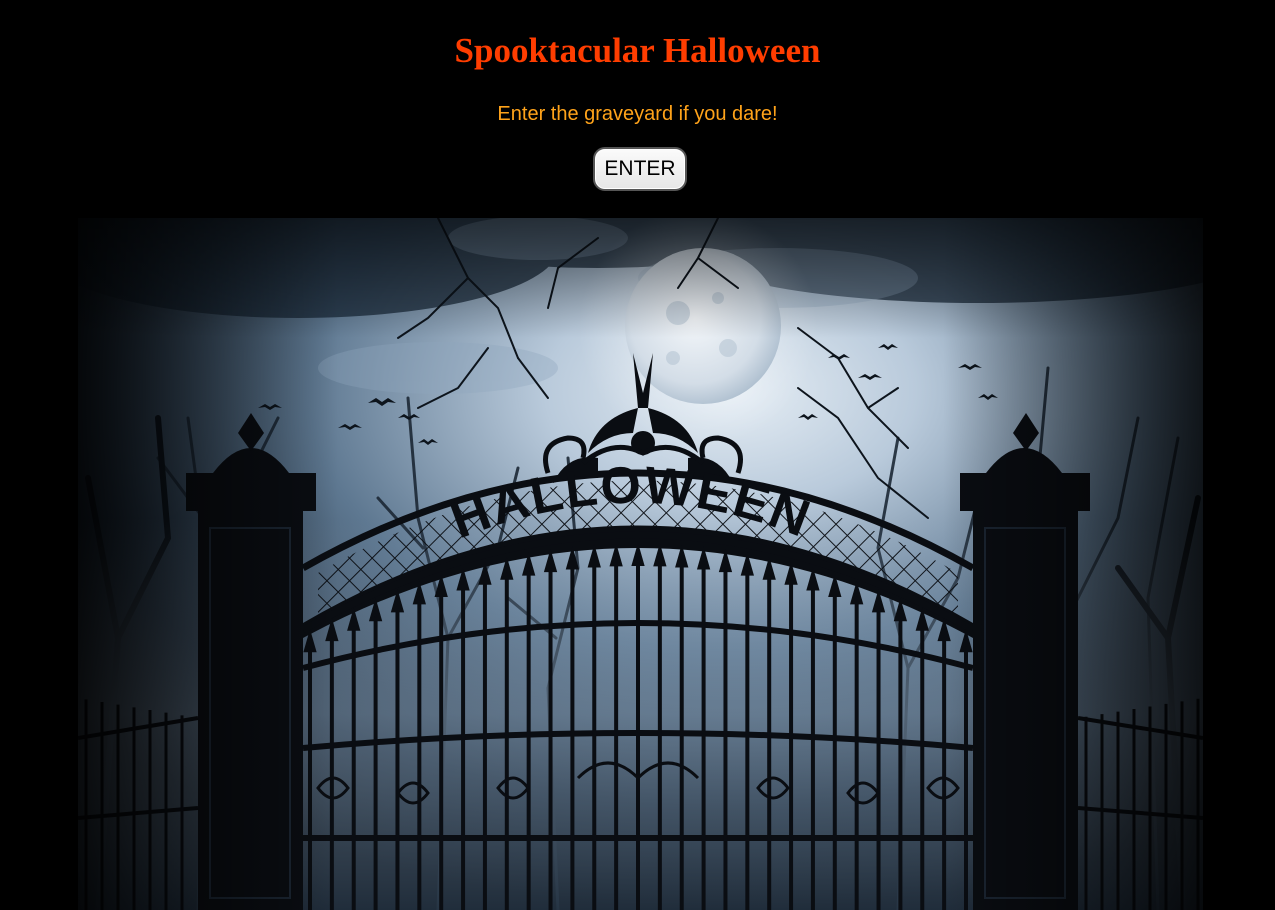 Image resolution: width=1275 pixels, height=910 pixels. Describe the element at coordinates (637, 114) in the screenshot. I see `page-subtitle: Enter the graveyard if you dare!` at that location.